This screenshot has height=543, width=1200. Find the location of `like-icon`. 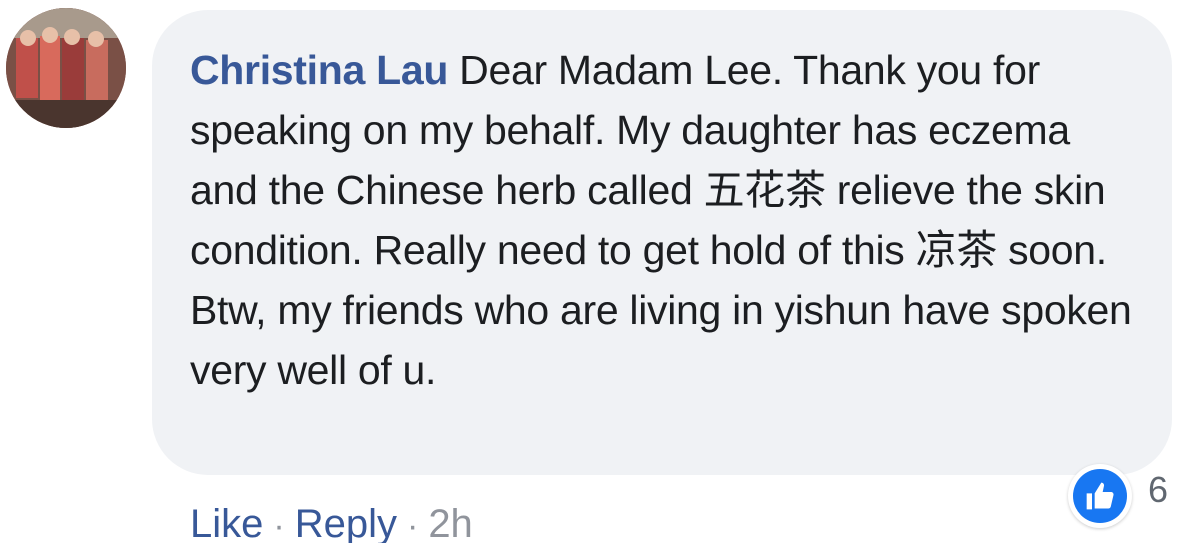

like-icon is located at coordinates (1100, 496).